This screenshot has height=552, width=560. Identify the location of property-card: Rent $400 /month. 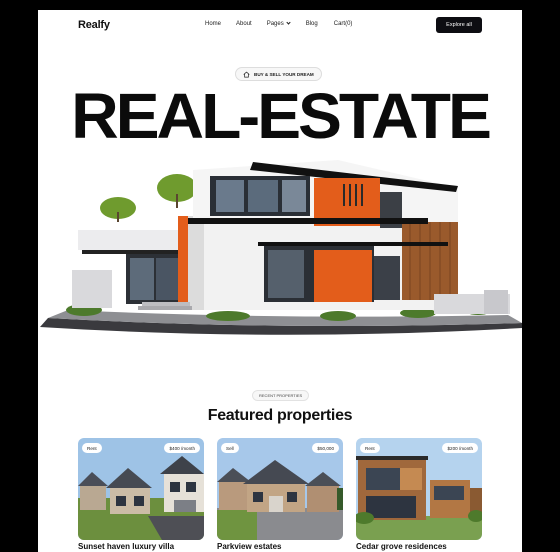
(141, 489).